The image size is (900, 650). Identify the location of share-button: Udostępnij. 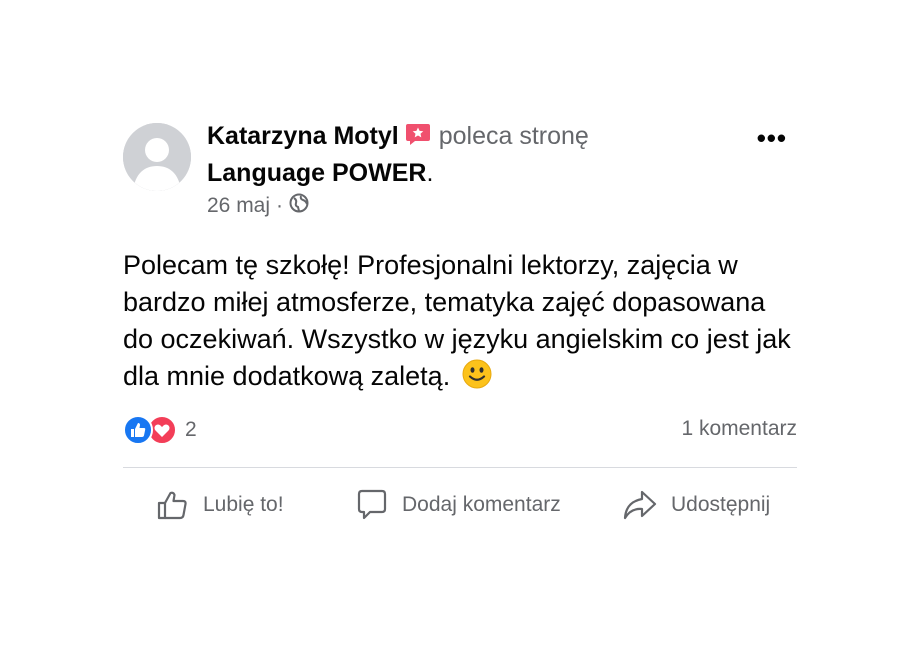
(695, 505).